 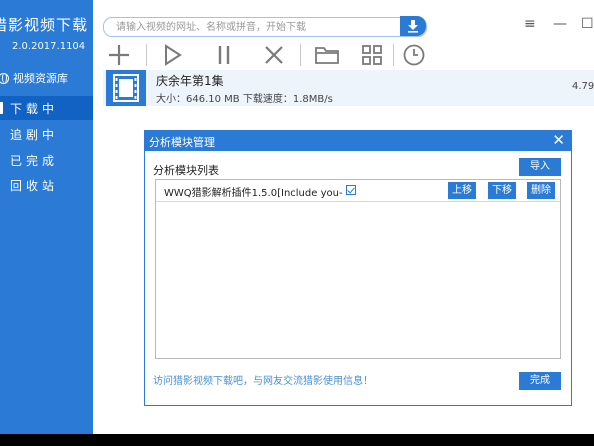 What do you see at coordinates (34, 134) in the screenshot?
I see `sidebar-item-label: 追剧中` at bounding box center [34, 134].